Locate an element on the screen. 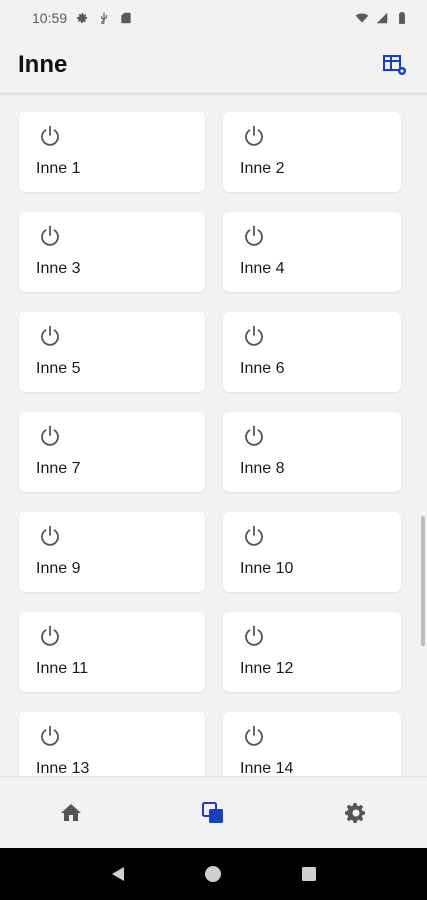 The width and height of the screenshot is (427, 900). device-tile: Inne 3 is located at coordinates (112, 252).